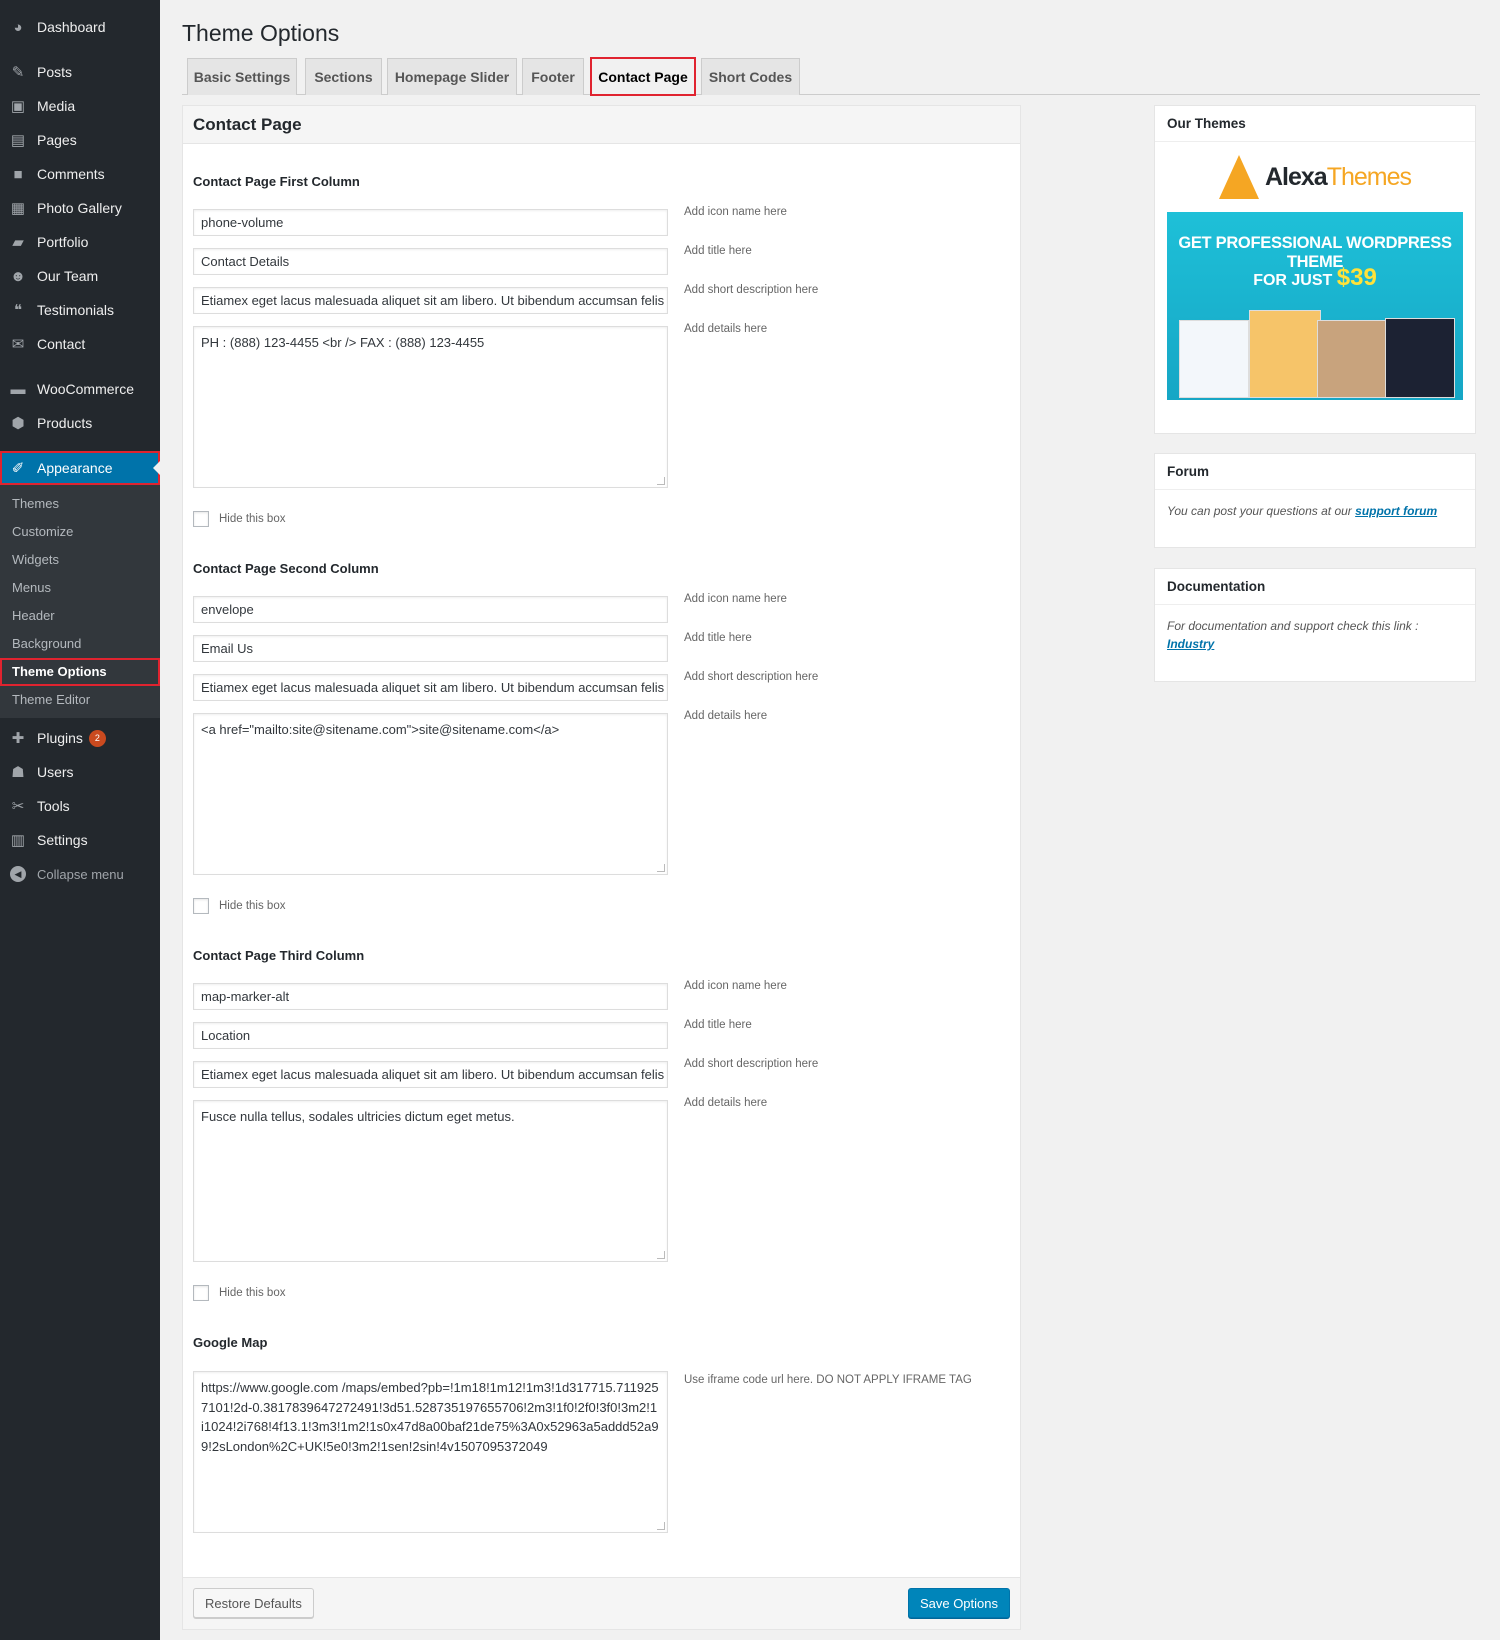 The image size is (1500, 1640). I want to click on submenu-item-themes: Themes, so click(80, 504).